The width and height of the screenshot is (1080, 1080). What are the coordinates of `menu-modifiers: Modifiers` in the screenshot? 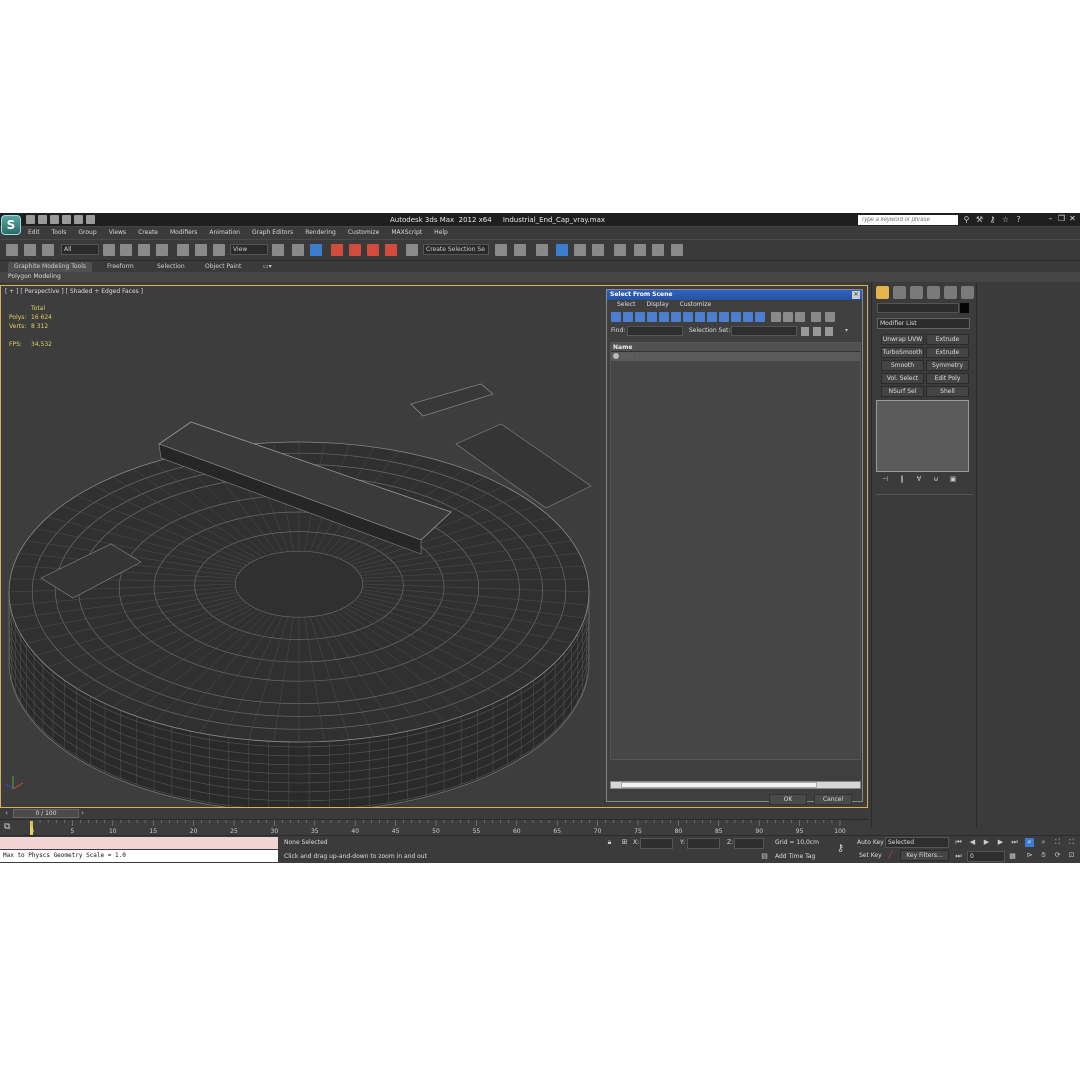 It's located at (183, 233).